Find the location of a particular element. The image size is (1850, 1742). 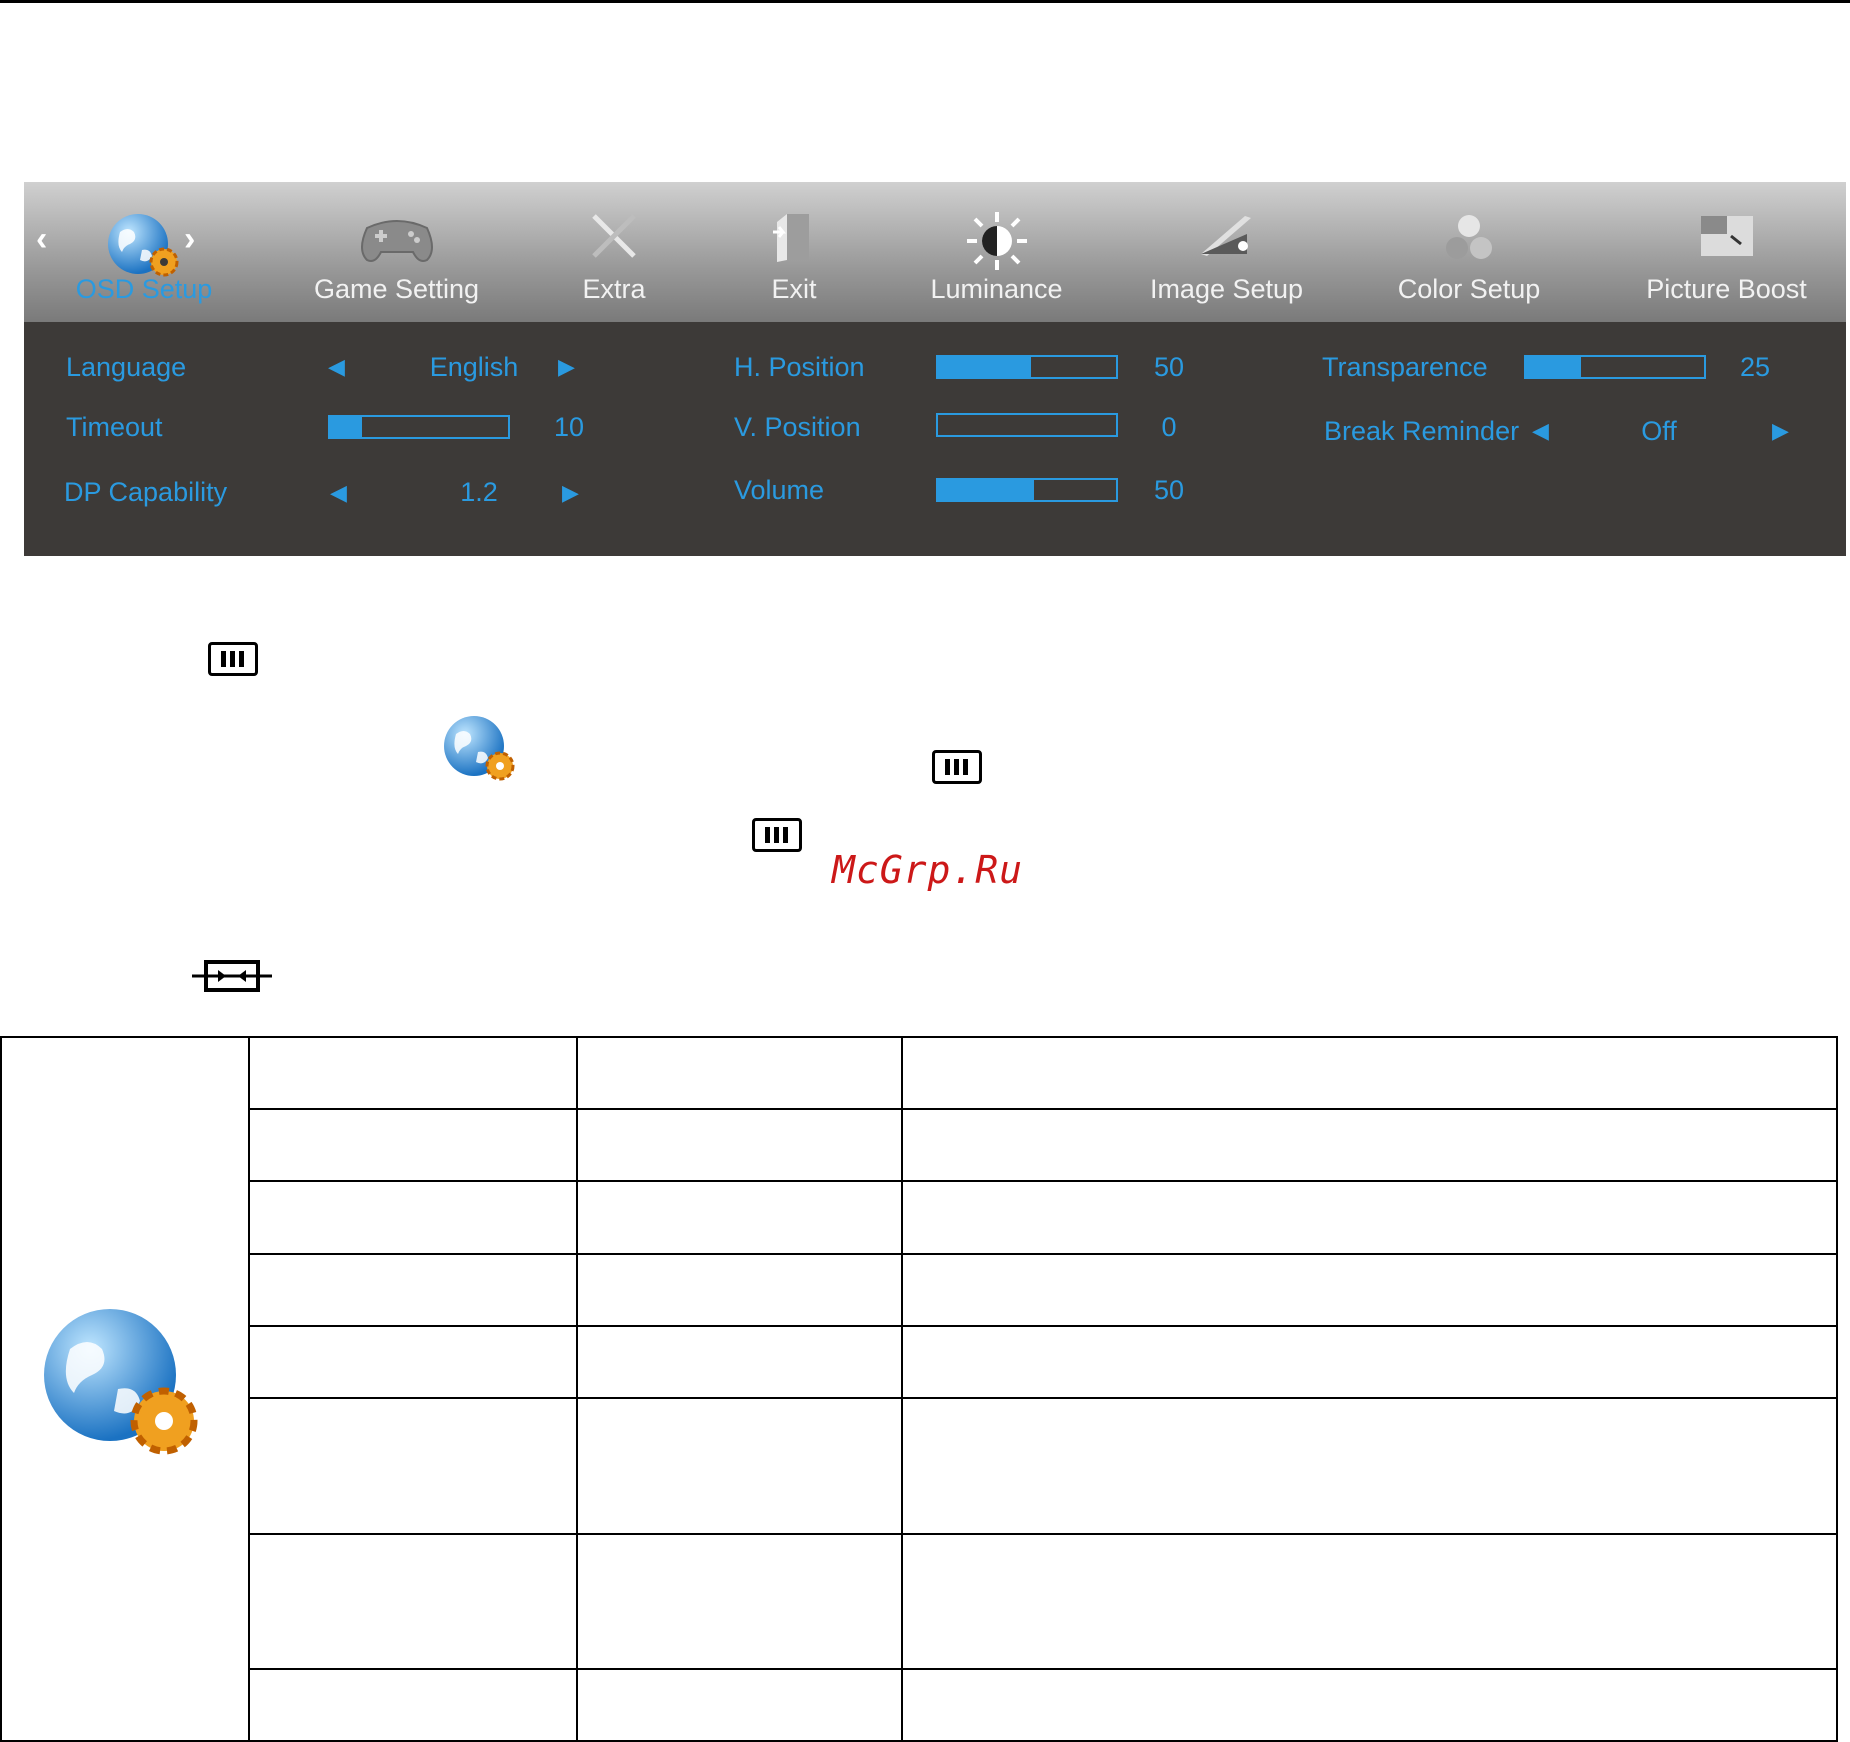

tab-label: Color Setup is located at coordinates (1469, 289).